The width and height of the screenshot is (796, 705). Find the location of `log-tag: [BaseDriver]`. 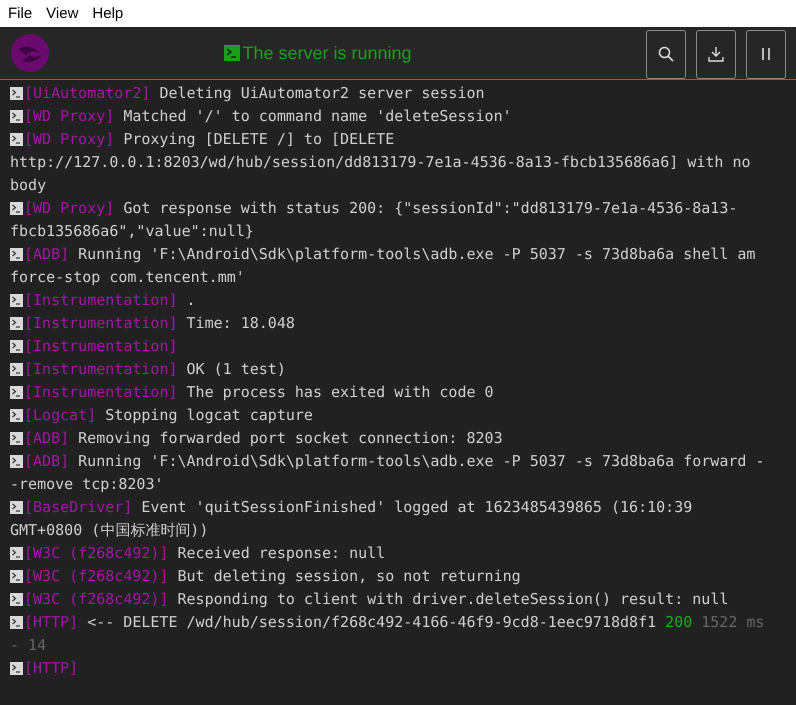

log-tag: [BaseDriver] is located at coordinates (78, 507).